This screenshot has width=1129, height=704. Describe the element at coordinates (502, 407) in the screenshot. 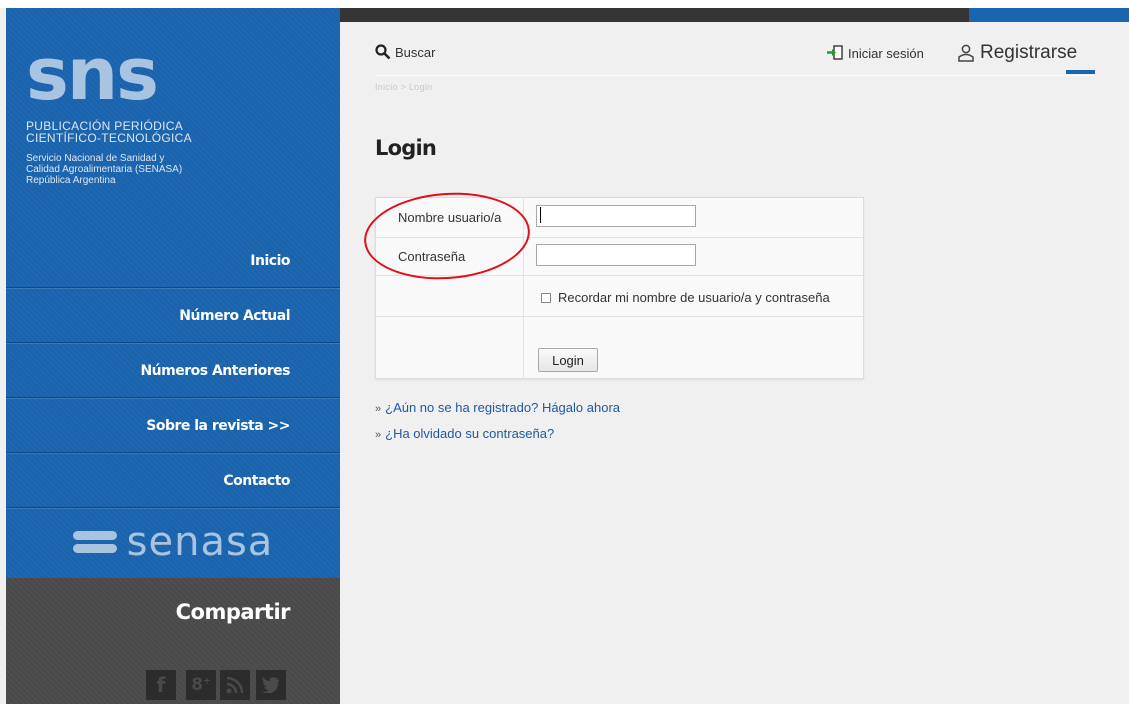

I see `register-prompt-text: ¿Aún no se ha registrado? Hágalo ahora` at that location.